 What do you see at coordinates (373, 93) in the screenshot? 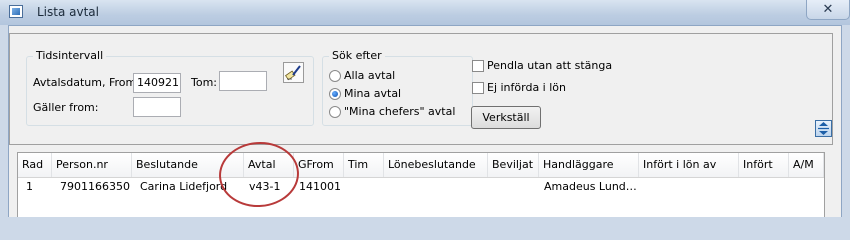
I see `radio-label: Mina avtal` at bounding box center [373, 93].